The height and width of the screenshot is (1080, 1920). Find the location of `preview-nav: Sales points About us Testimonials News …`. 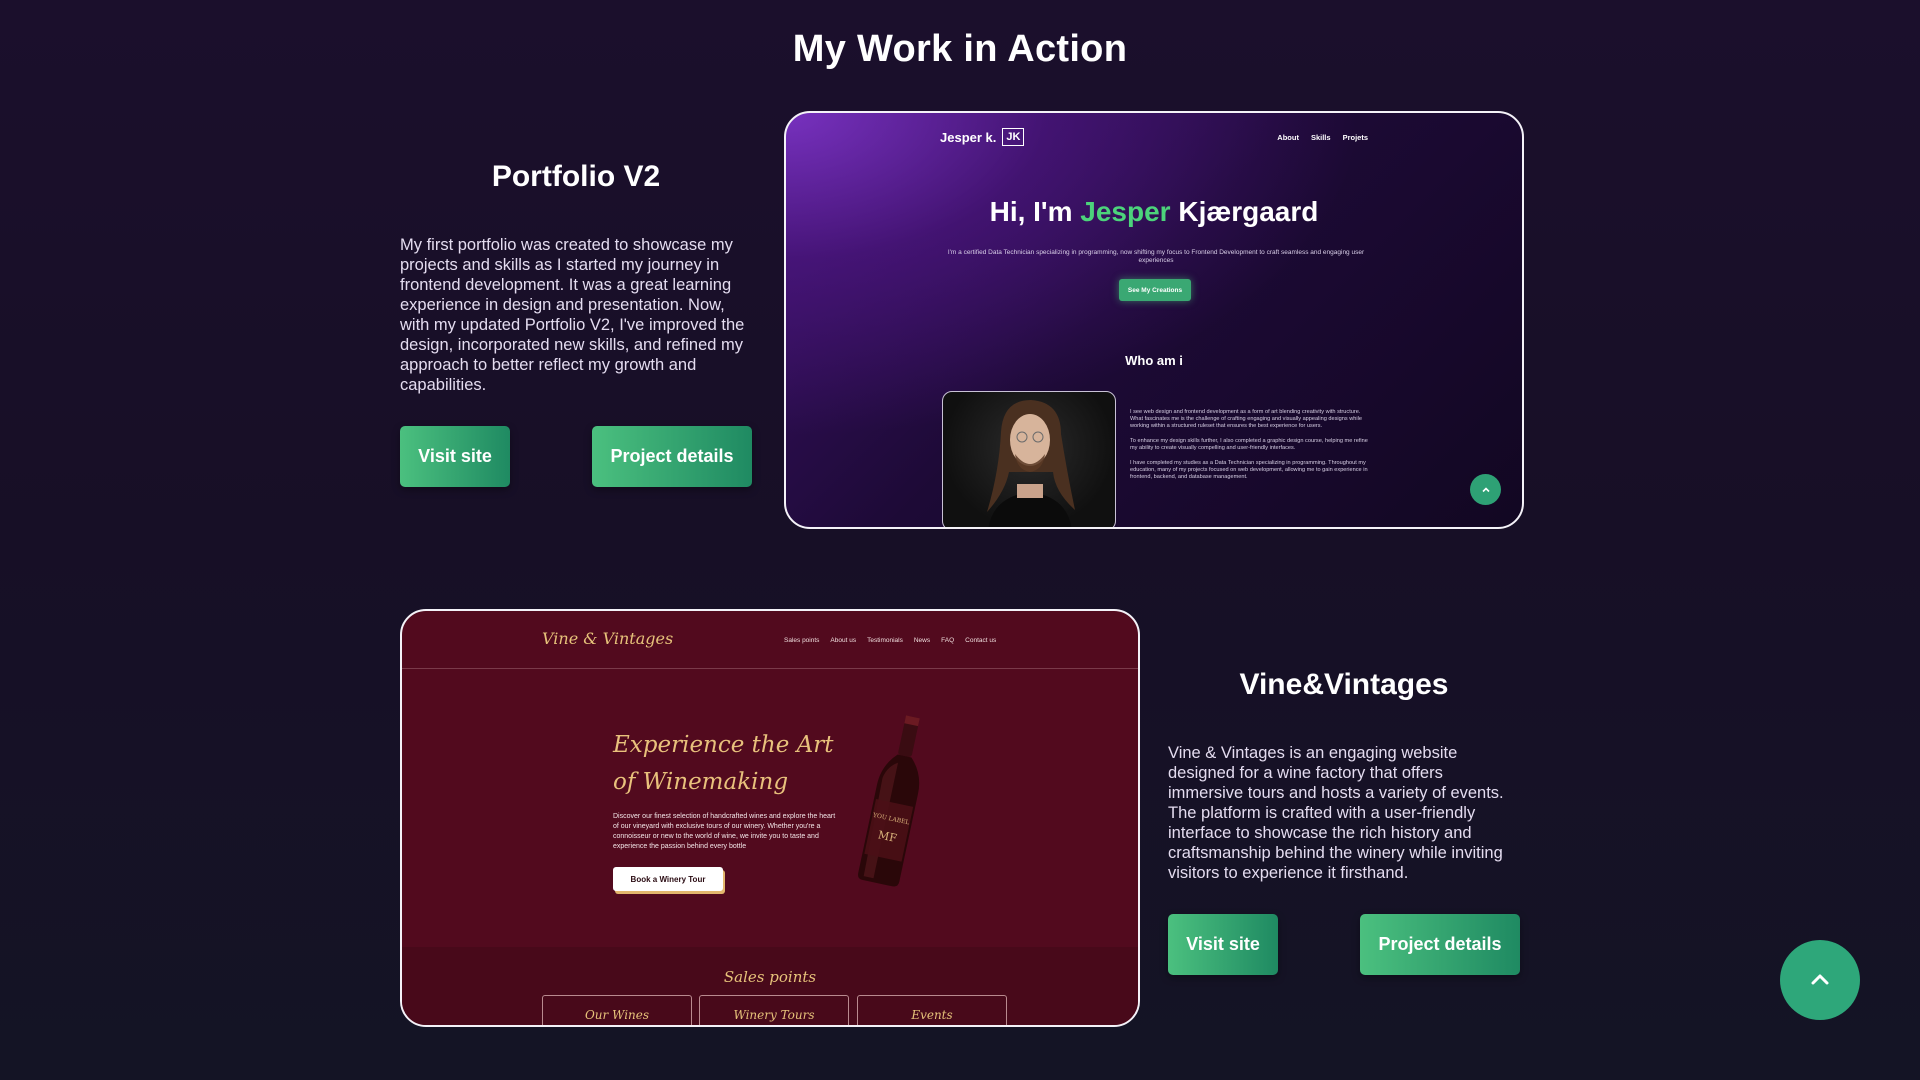

preview-nav: Sales points About us Testimonials News … is located at coordinates (890, 640).